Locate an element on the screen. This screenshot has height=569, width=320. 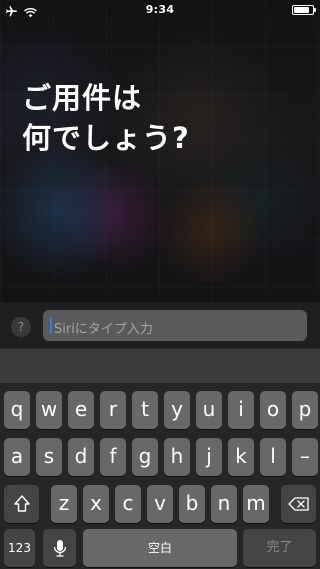
key-w: w is located at coordinates (49, 410).